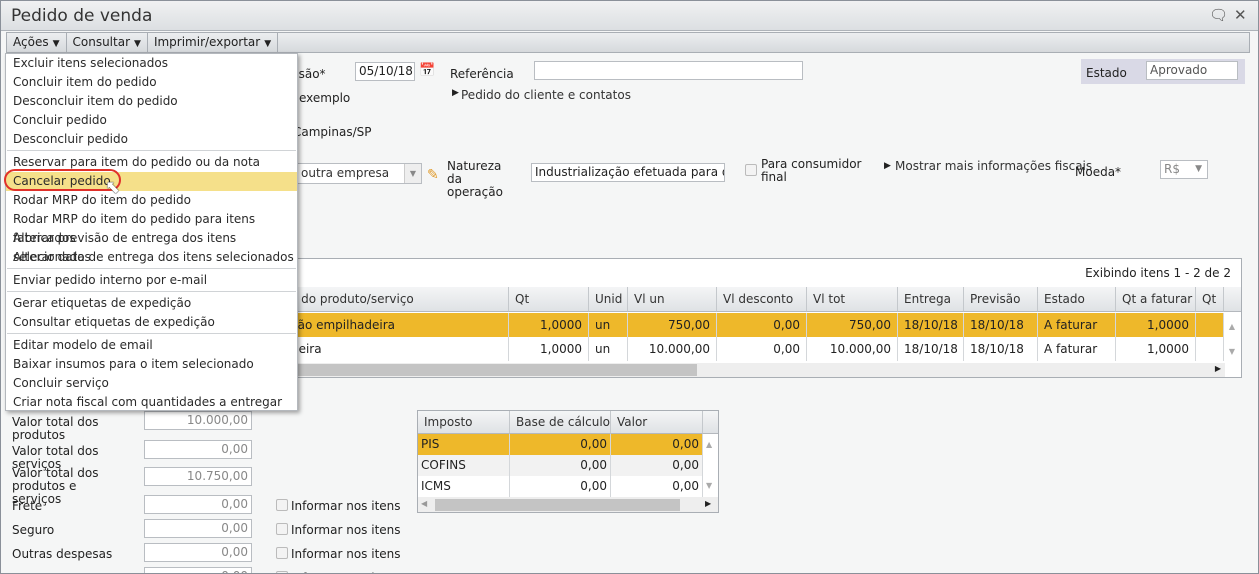 The width and height of the screenshot is (1259, 574). What do you see at coordinates (151, 303) in the screenshot?
I see `menu-item-gerar-etiquetas-de-expedicao: Gerar etiquetas de expedição` at bounding box center [151, 303].